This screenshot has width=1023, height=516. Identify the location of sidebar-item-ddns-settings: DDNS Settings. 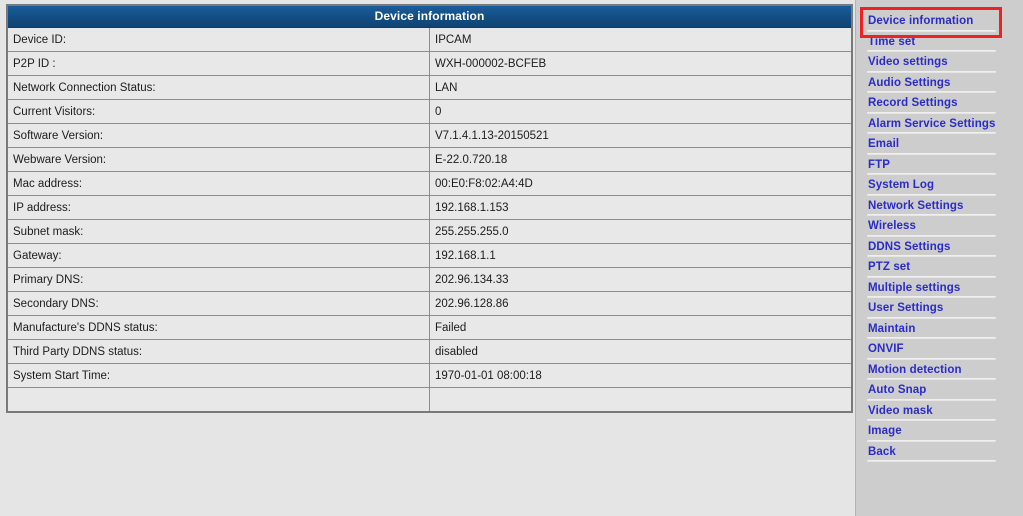
(939, 247).